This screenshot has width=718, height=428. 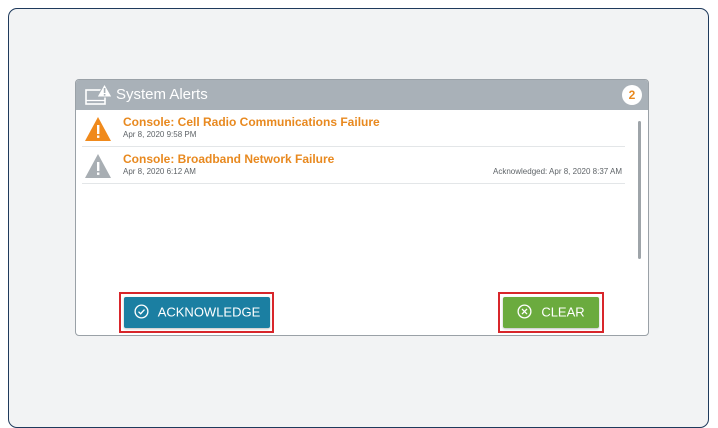 What do you see at coordinates (209, 312) in the screenshot?
I see `acknowledge-label: ACKNOWLEDGE` at bounding box center [209, 312].